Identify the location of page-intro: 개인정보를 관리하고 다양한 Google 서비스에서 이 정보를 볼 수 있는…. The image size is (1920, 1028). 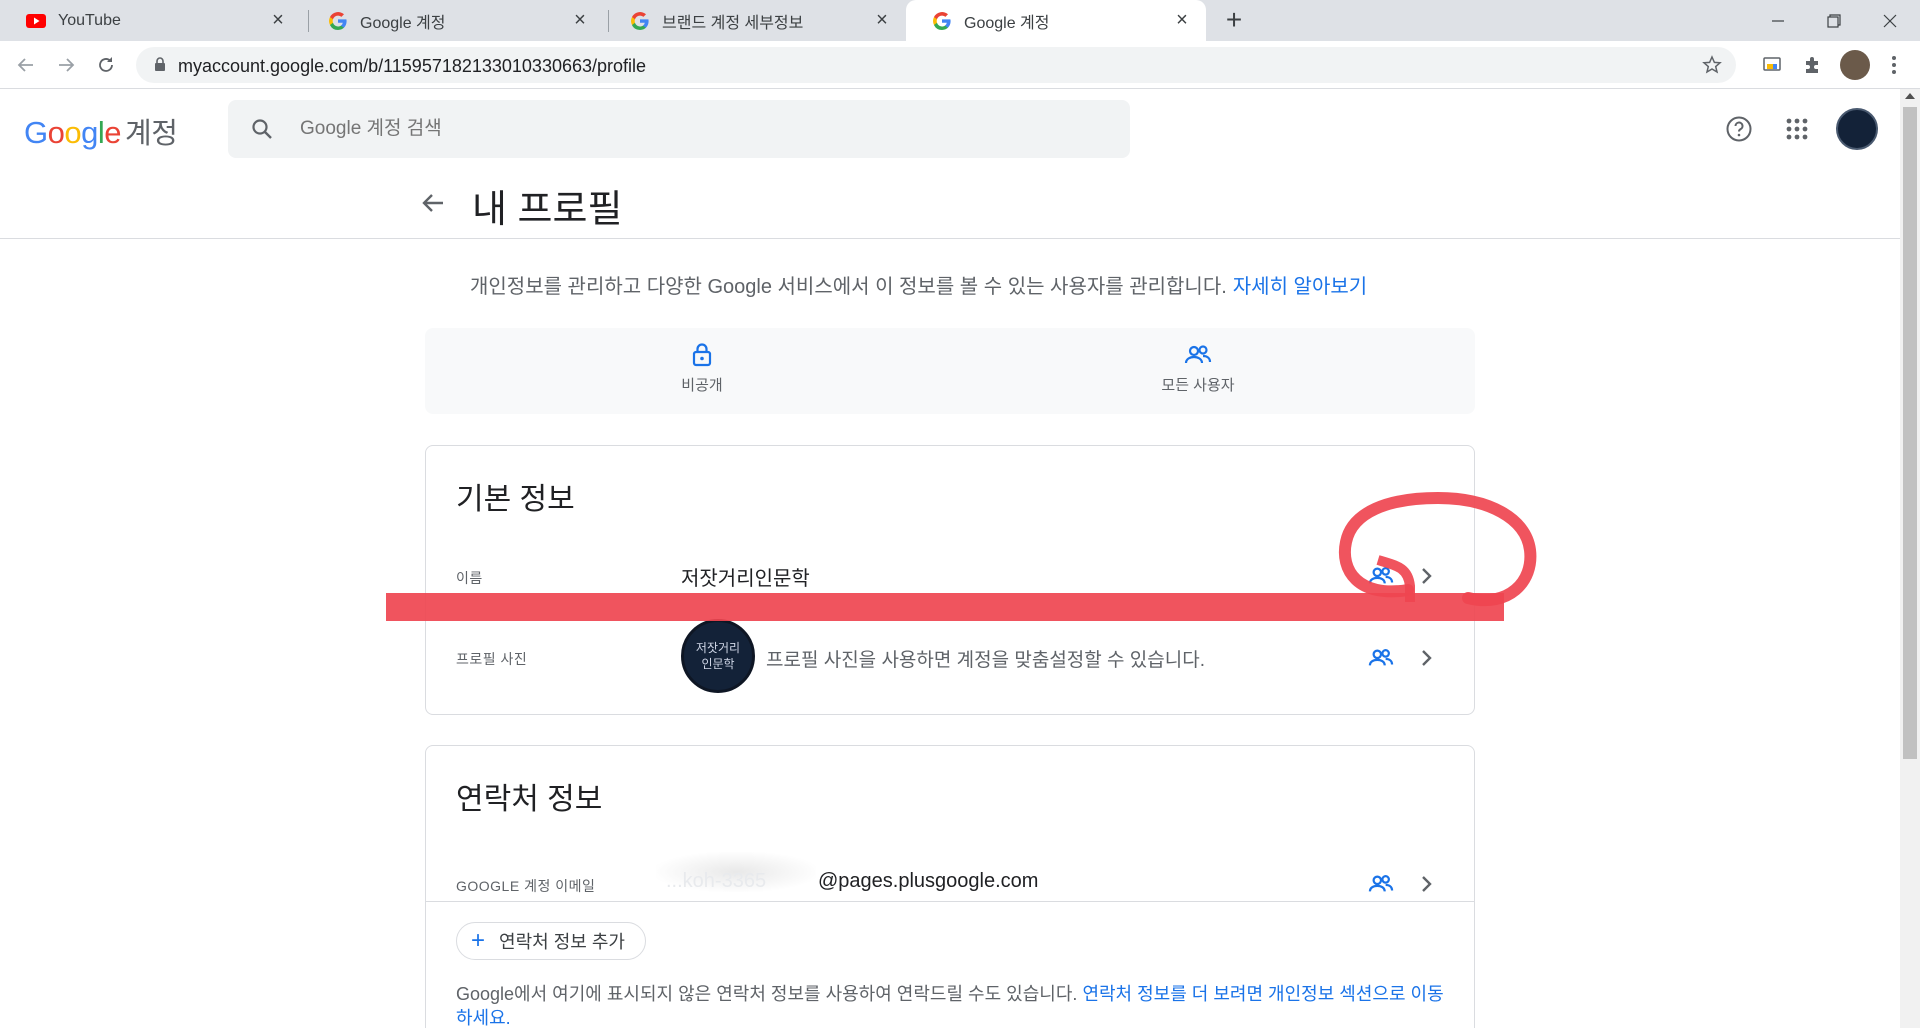
(918, 284).